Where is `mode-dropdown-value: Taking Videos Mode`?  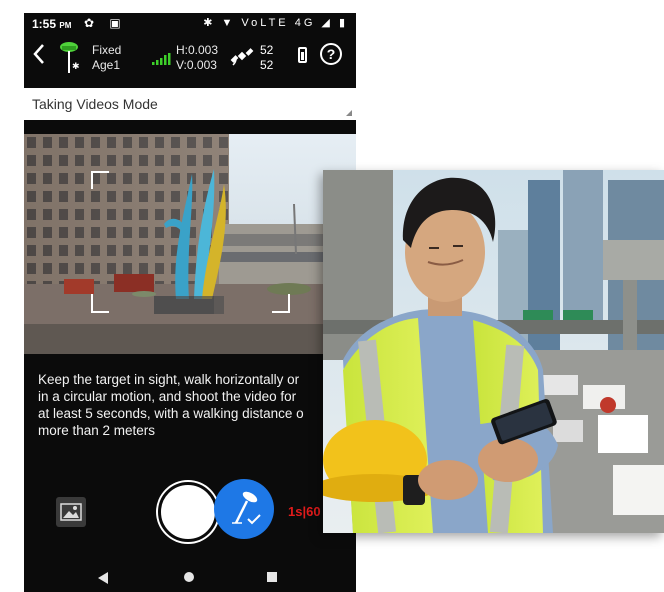 mode-dropdown-value: Taking Videos Mode is located at coordinates (95, 104).